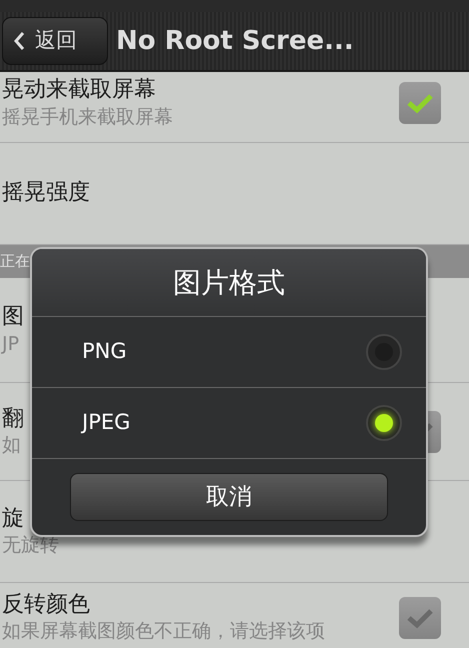 This screenshot has width=469, height=648. What do you see at coordinates (46, 193) in the screenshot?
I see `setting-title: 摇晃强度` at bounding box center [46, 193].